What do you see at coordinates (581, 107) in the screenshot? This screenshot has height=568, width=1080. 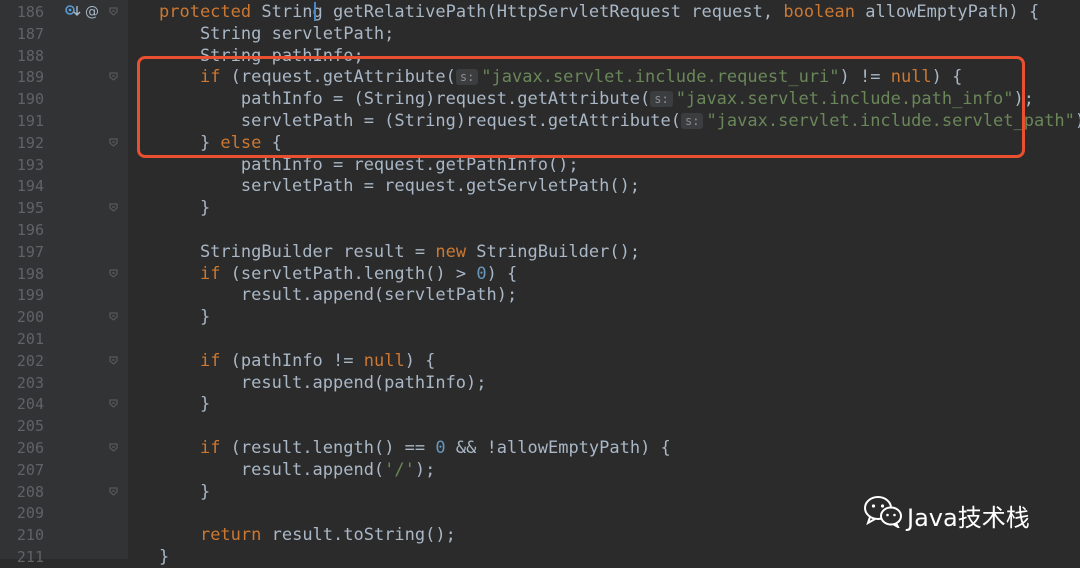 I see `highlight-annotation-box` at bounding box center [581, 107].